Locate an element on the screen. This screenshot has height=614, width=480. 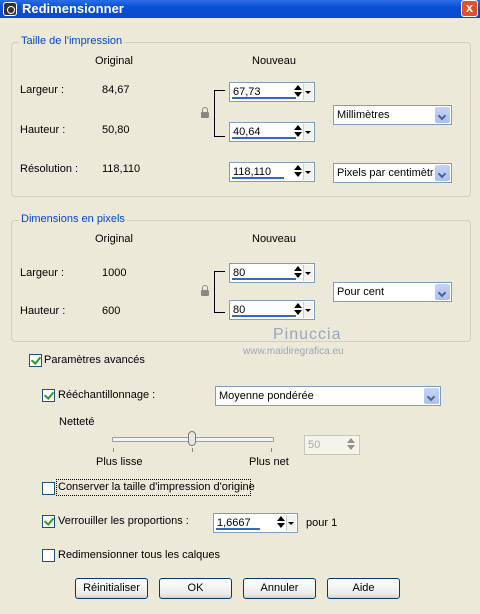
pixel-unit-value: Pour cent is located at coordinates (361, 292).